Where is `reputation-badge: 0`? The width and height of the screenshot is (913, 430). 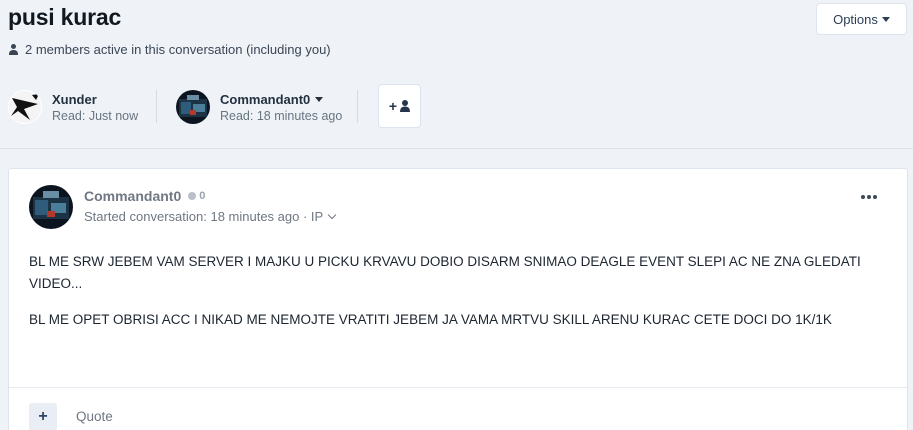
reputation-badge: 0 is located at coordinates (196, 196).